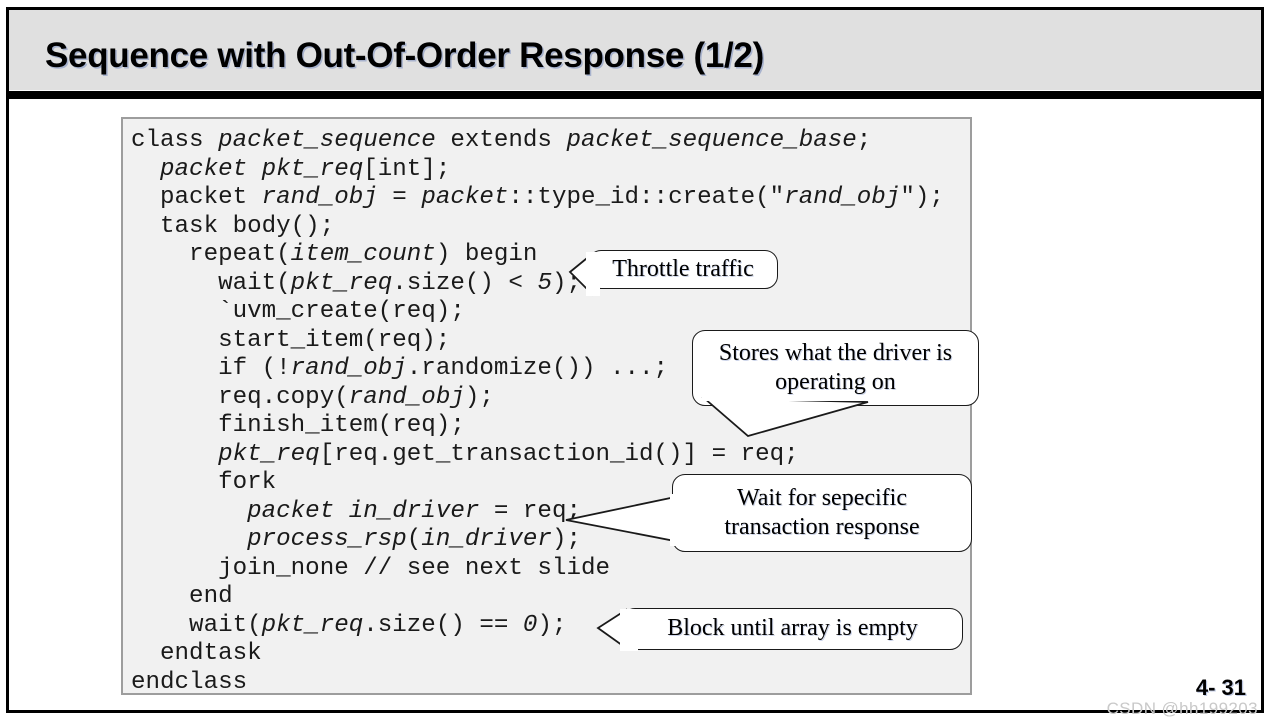  What do you see at coordinates (508, 454) in the screenshot?
I see `code-line: pkt_req[req.get_transaction_id()] = req;` at bounding box center [508, 454].